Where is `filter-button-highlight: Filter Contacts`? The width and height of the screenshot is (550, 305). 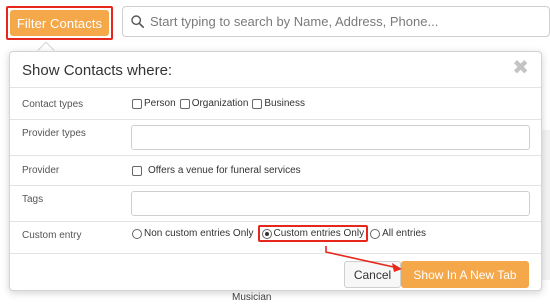
filter-button-highlight: Filter Contacts is located at coordinates (59, 23).